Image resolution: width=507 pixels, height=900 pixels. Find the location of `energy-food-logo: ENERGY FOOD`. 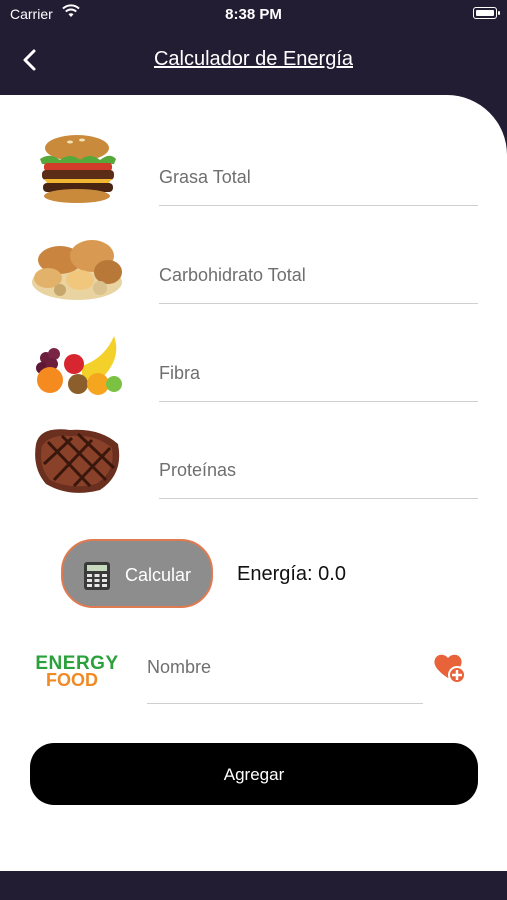

energy-food-logo: ENERGY FOOD is located at coordinates (77, 674).